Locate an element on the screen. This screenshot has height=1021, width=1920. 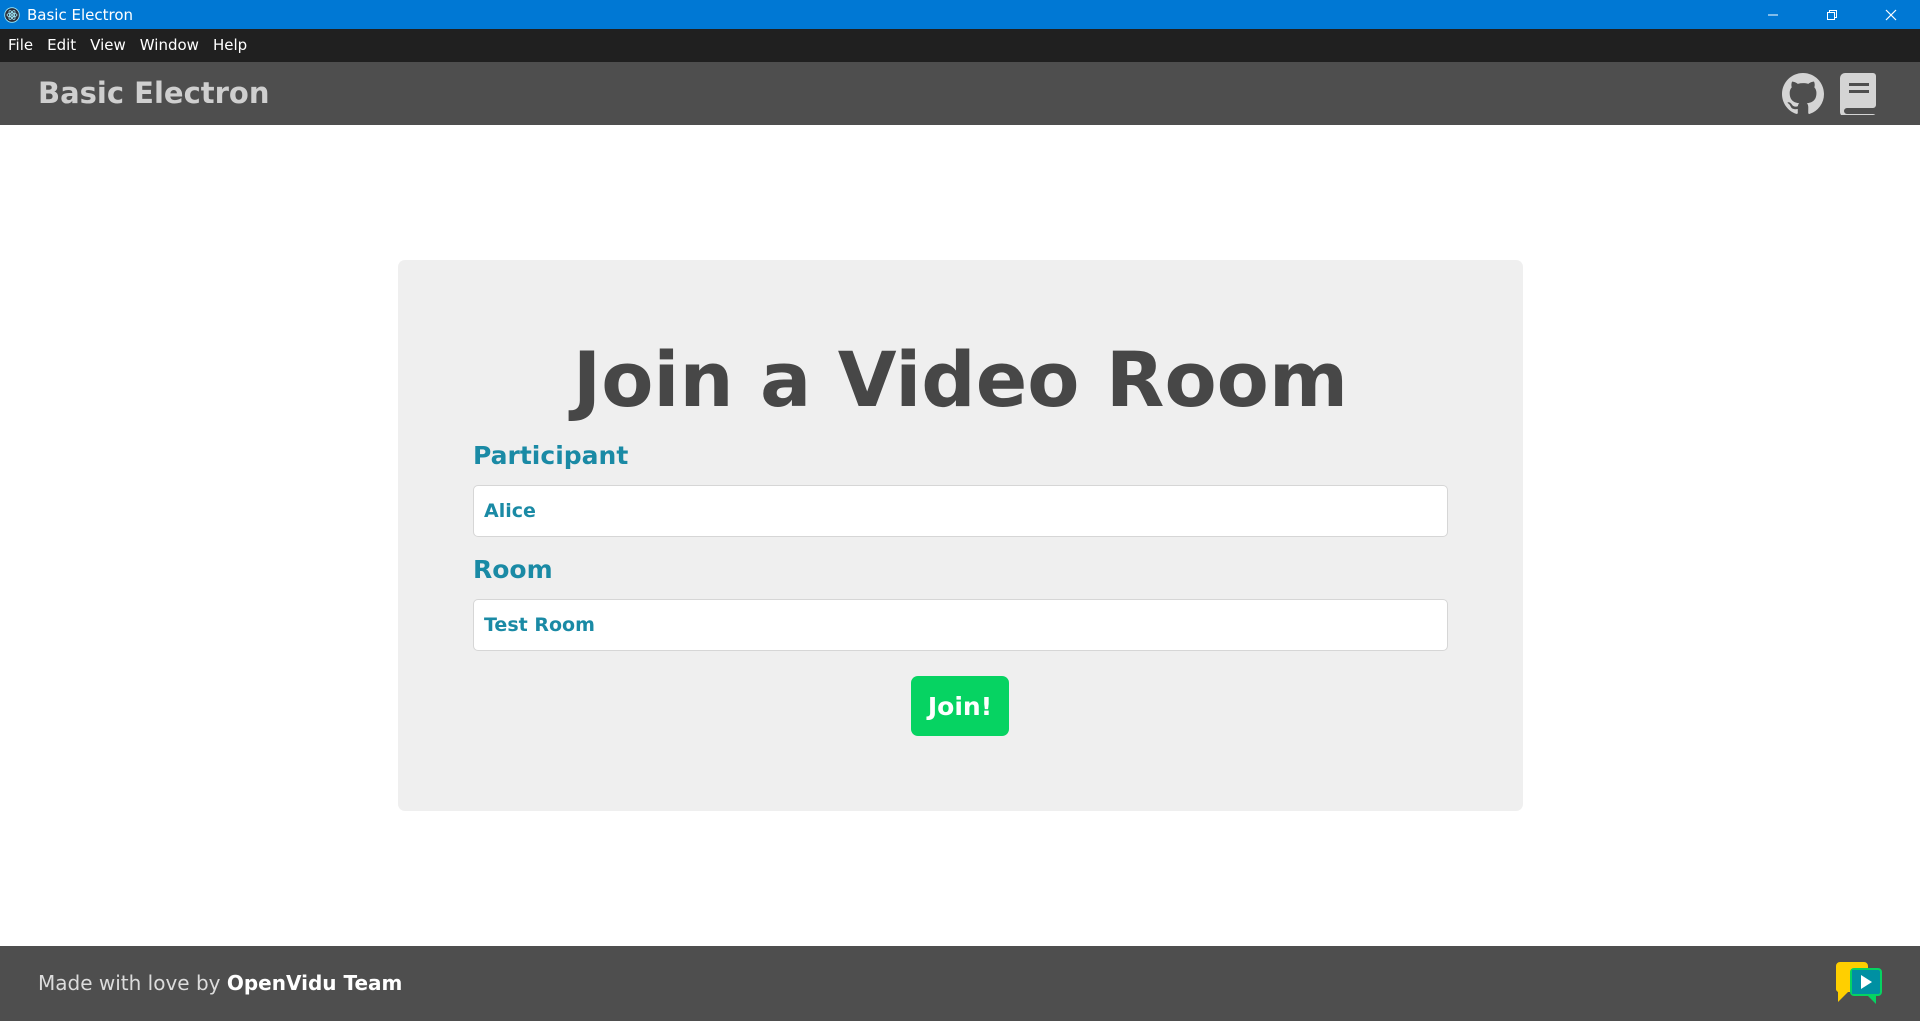
docs-link is located at coordinates (1858, 94).